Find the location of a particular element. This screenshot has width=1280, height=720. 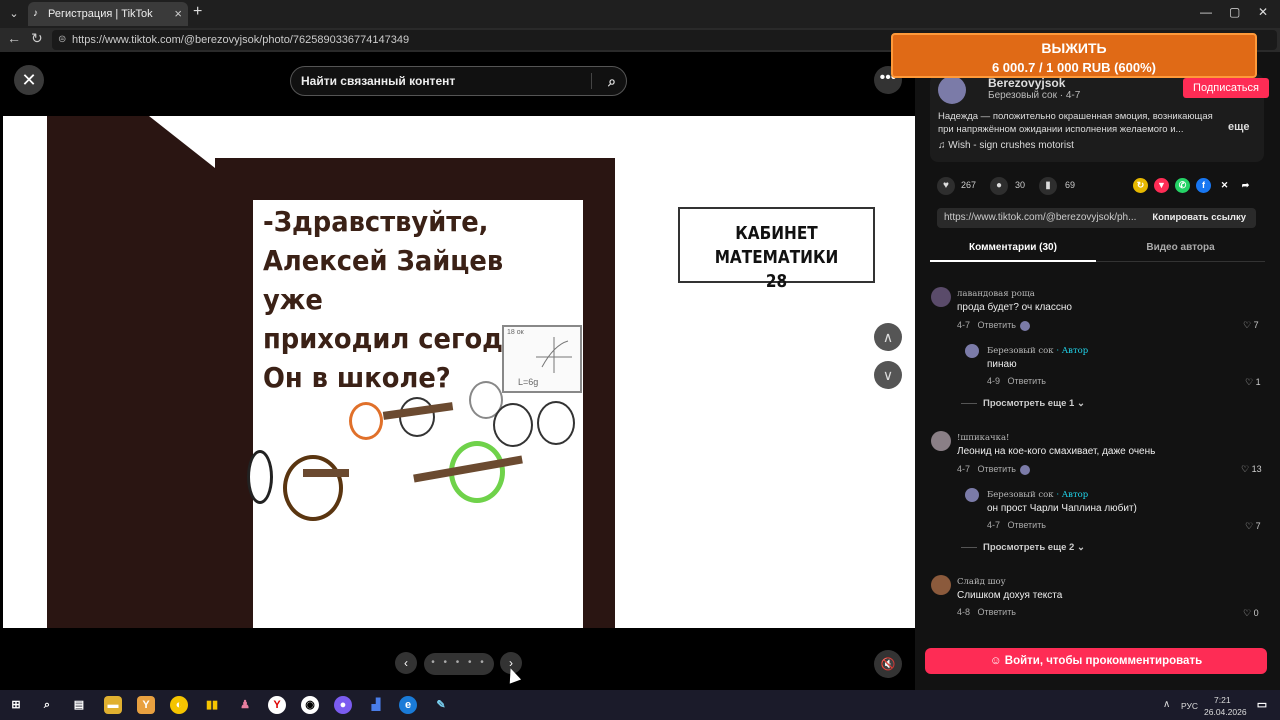

muted-volume-icon: 🔇 is located at coordinates (888, 664).